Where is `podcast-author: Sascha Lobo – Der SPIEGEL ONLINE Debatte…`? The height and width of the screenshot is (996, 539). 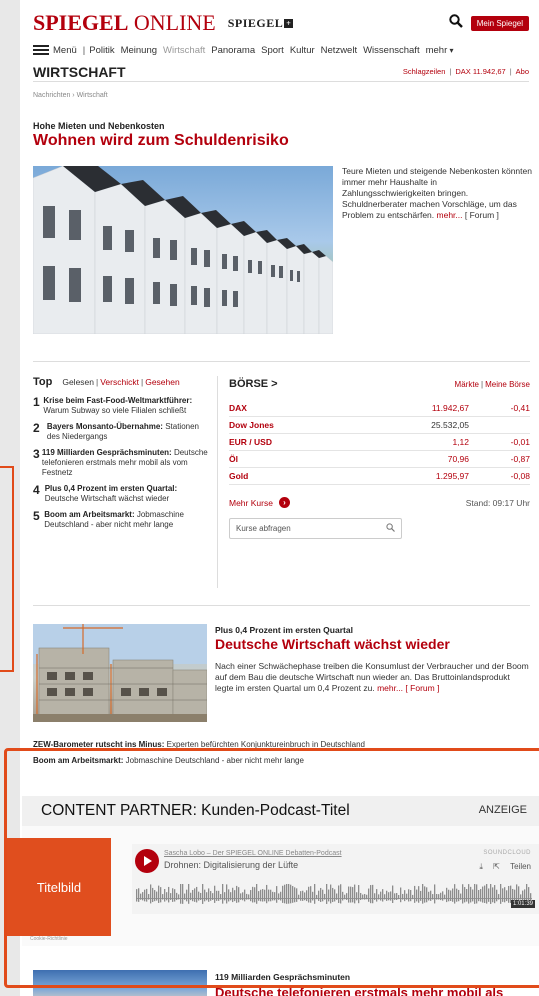 podcast-author: Sascha Lobo – Der SPIEGEL ONLINE Debatte… is located at coordinates (253, 853).